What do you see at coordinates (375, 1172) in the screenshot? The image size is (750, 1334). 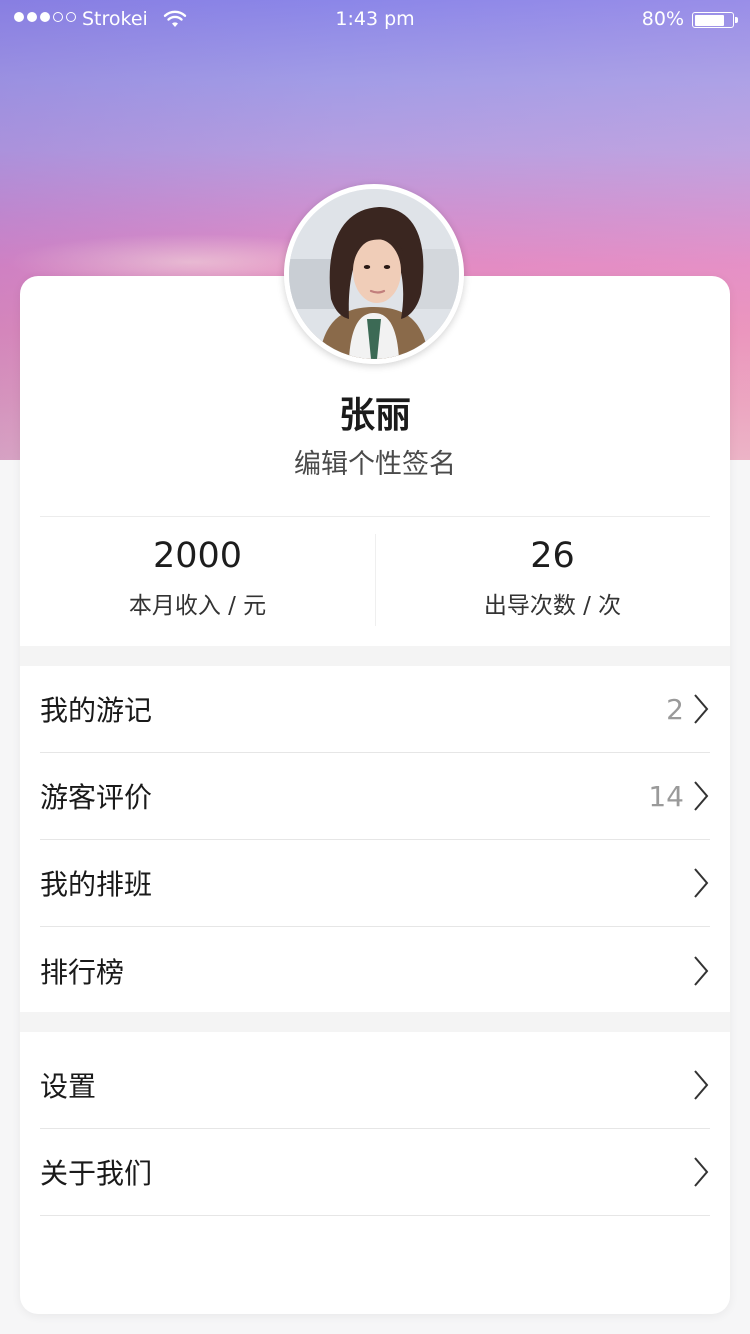 I see `menu-item-about-us: 关于我们` at bounding box center [375, 1172].